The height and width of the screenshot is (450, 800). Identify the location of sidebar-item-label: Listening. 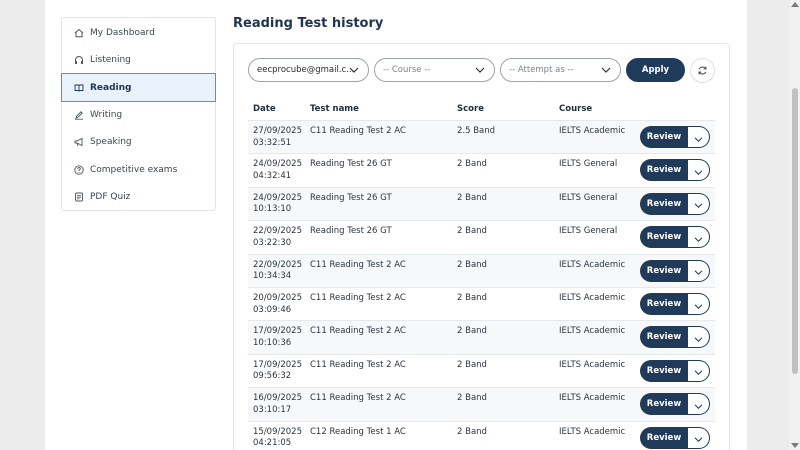
(110, 59).